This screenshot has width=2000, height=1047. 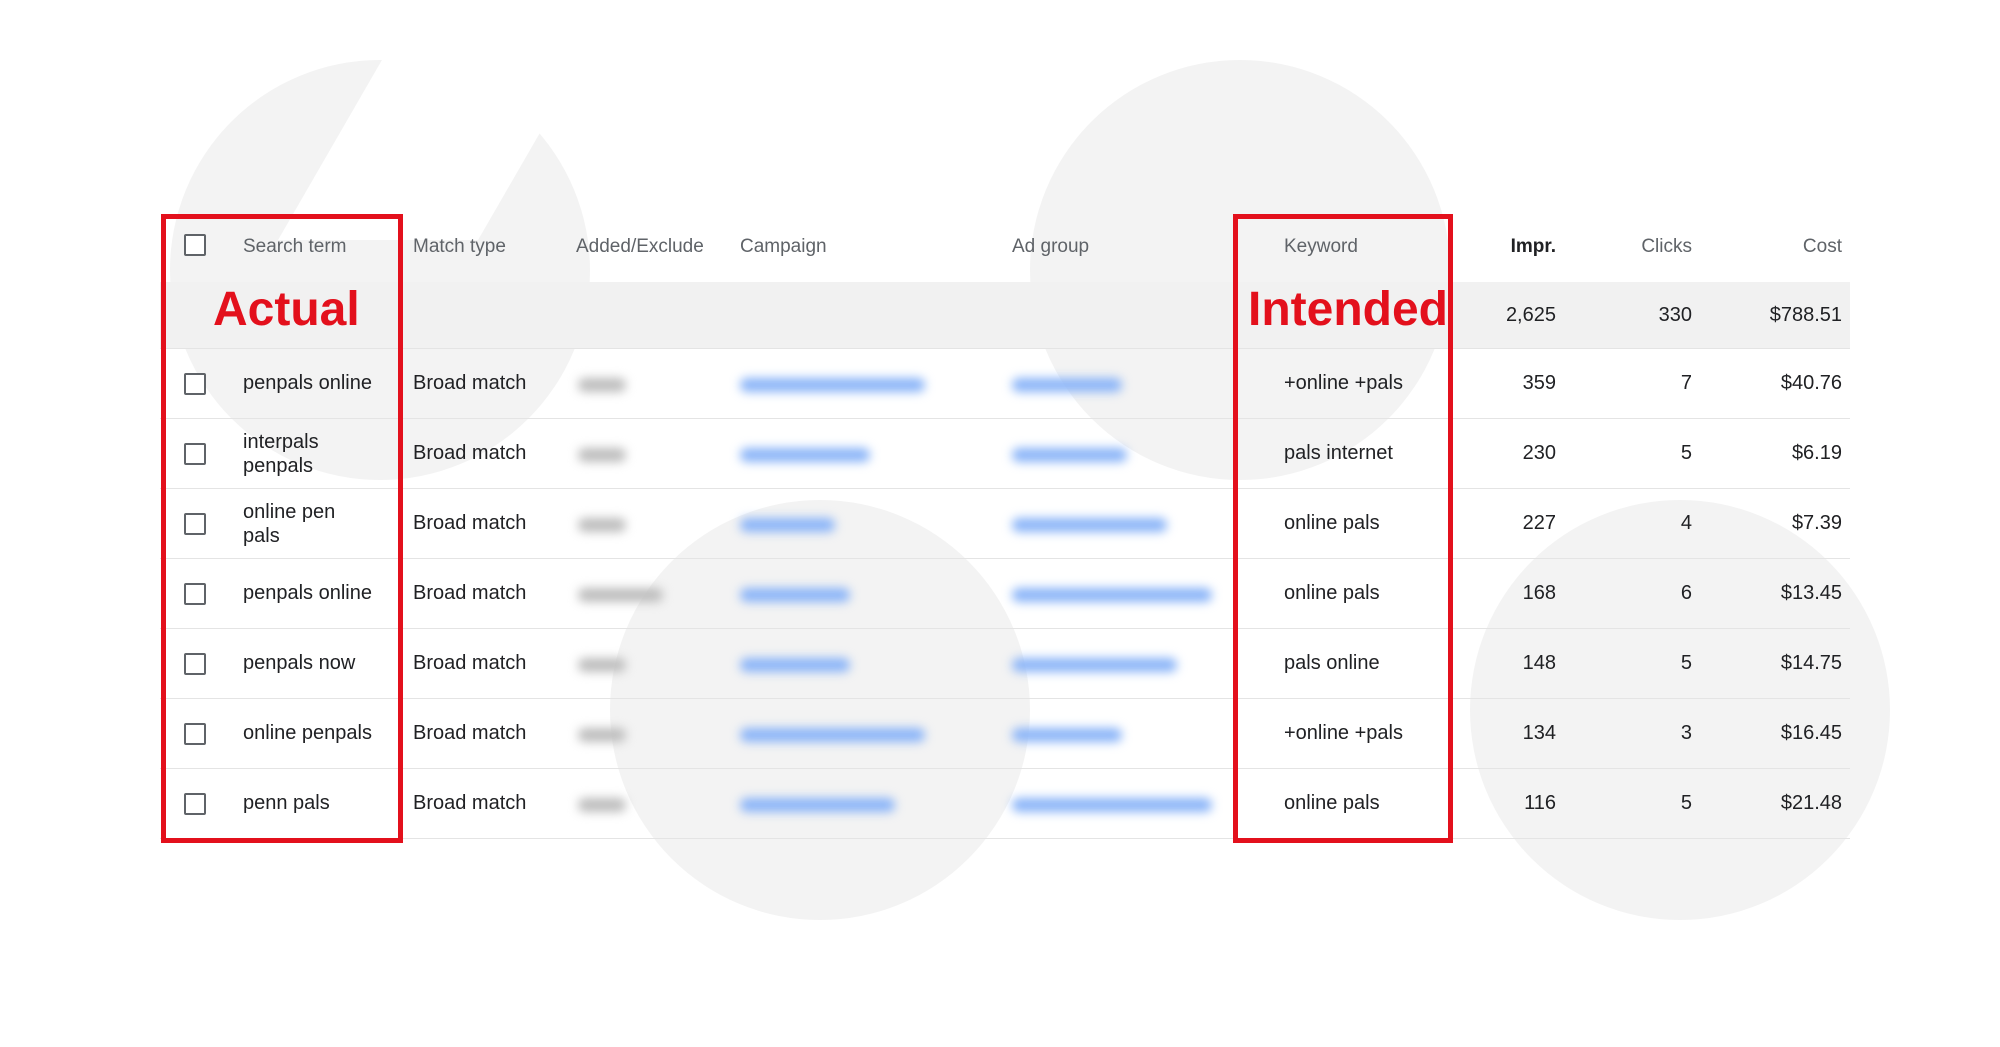 I want to click on impr-cell: 168, so click(x=1539, y=593).